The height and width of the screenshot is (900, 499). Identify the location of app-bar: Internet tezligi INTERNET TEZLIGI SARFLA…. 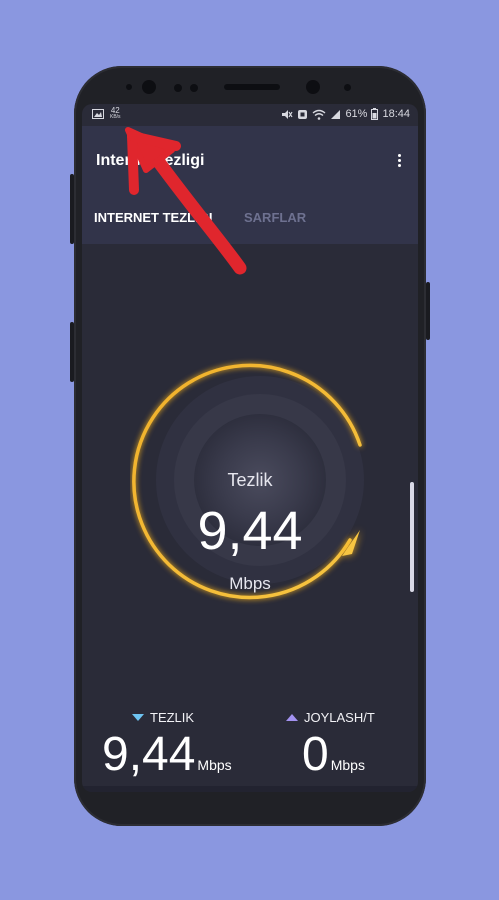
(250, 185).